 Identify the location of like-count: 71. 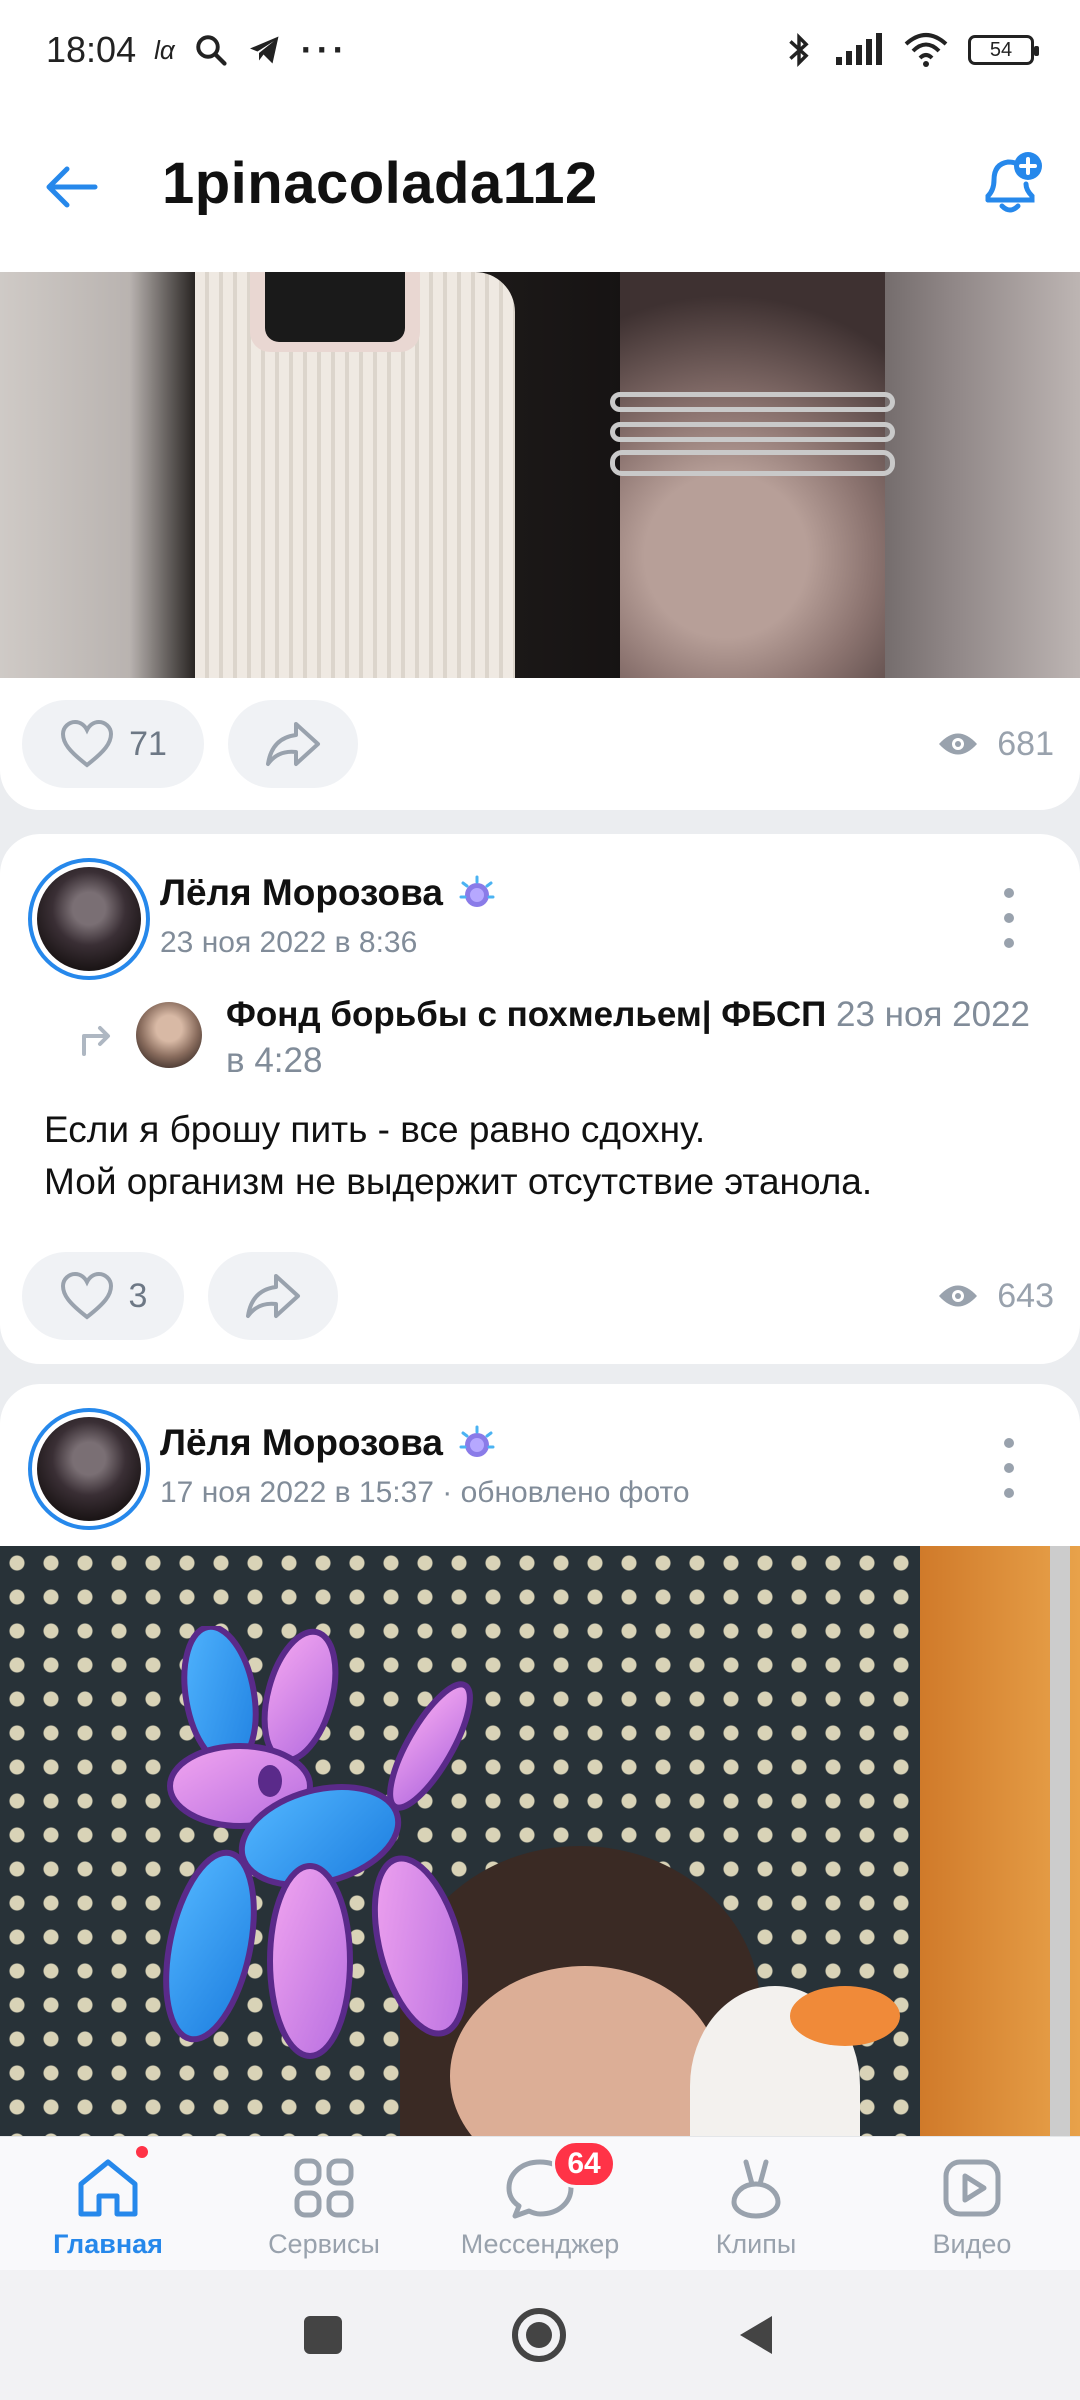
(148, 743).